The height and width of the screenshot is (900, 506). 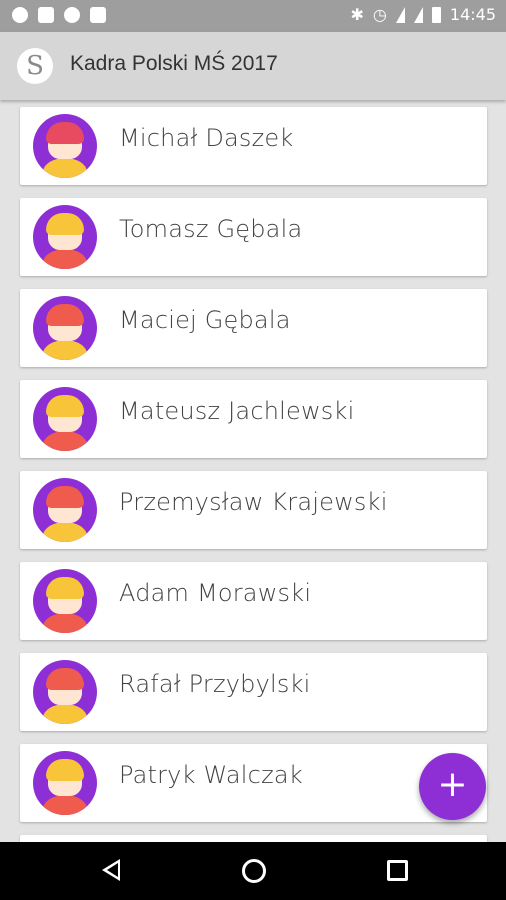 I want to click on player-name: Rafał Przybylski, so click(x=215, y=684).